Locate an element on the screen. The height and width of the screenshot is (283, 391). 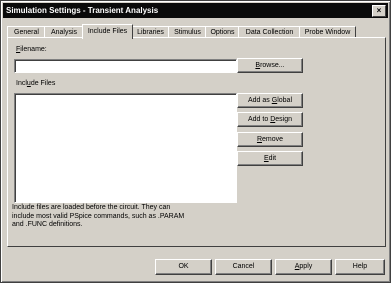
btn-text: emove is located at coordinates (273, 139).